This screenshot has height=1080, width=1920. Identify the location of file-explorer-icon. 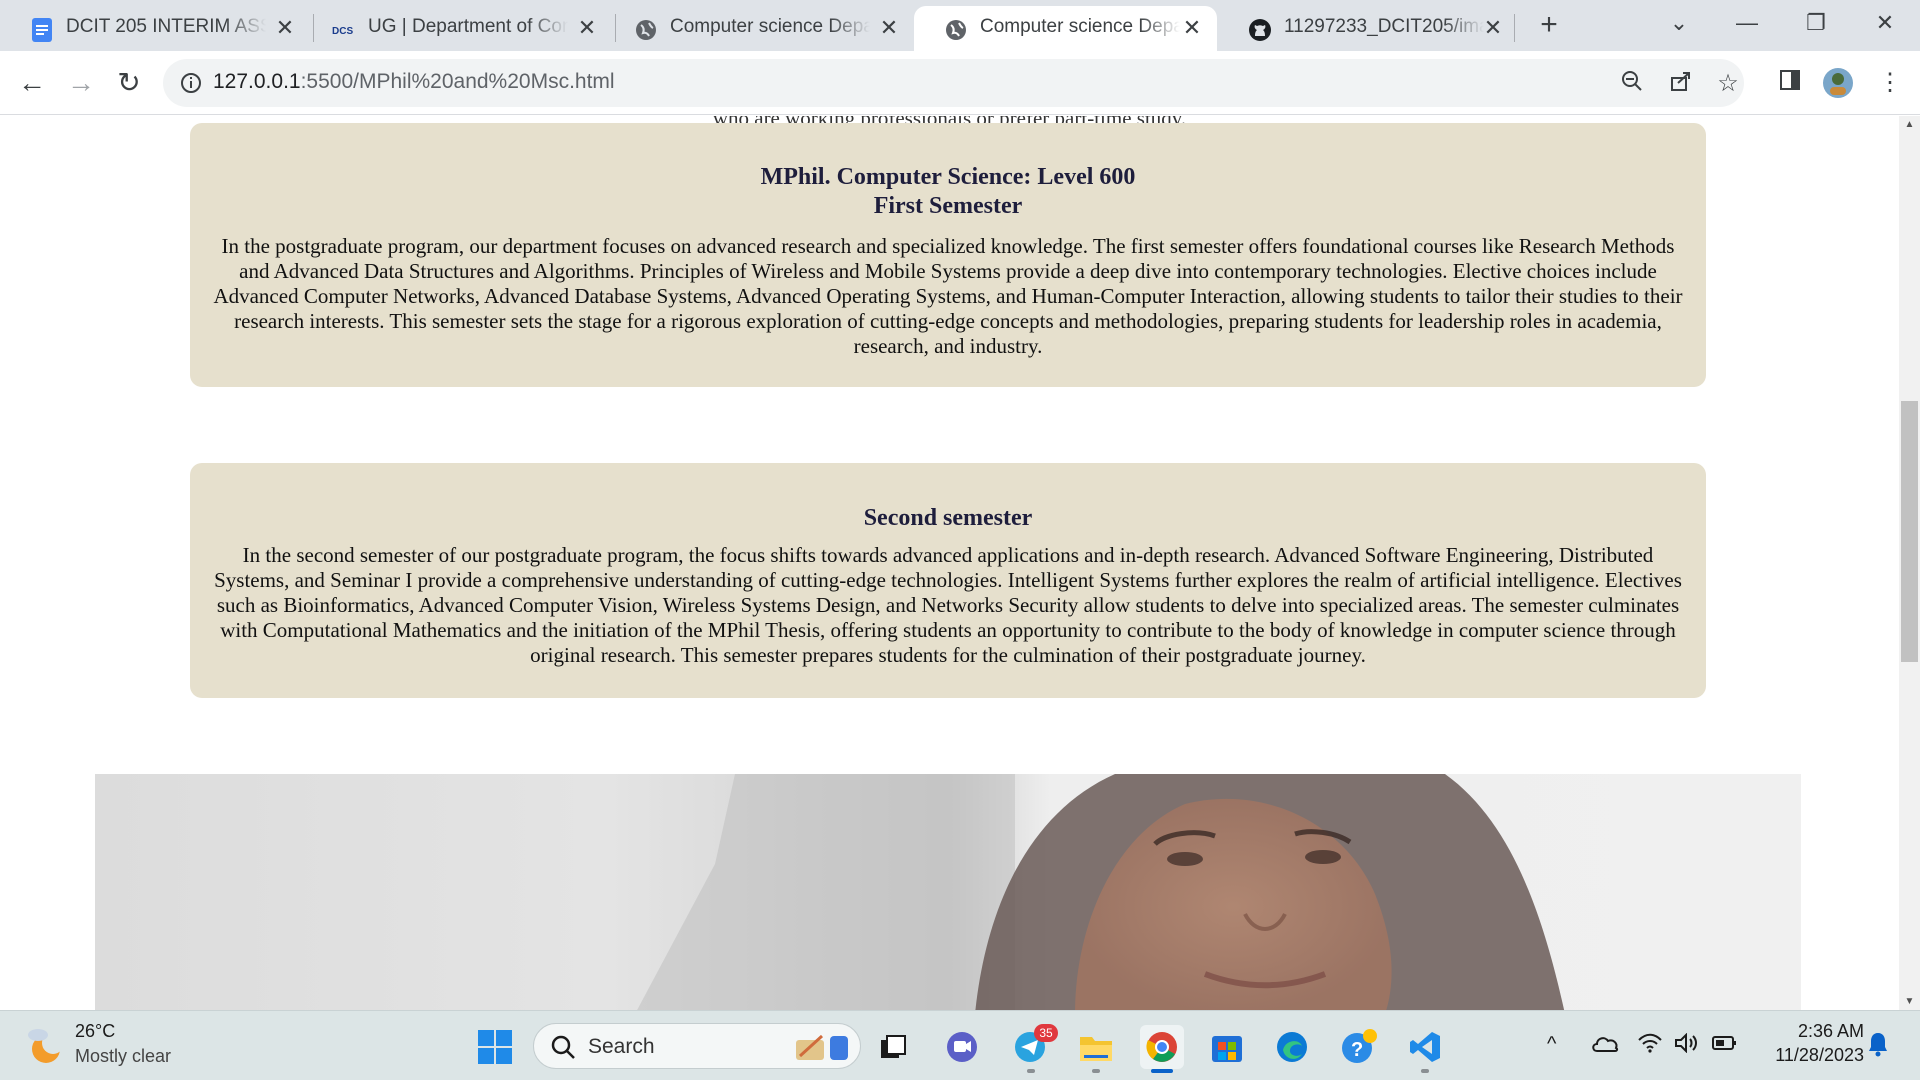
(1096, 1047).